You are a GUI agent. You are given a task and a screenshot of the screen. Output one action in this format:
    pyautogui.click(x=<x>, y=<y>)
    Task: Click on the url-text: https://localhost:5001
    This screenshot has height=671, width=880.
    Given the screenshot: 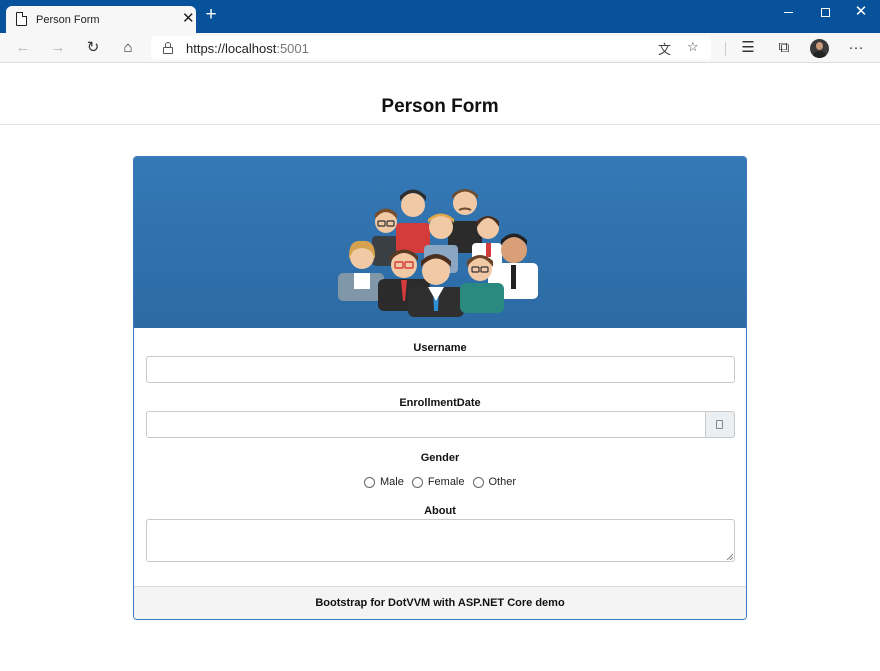 What is the action you would take?
    pyautogui.click(x=247, y=48)
    